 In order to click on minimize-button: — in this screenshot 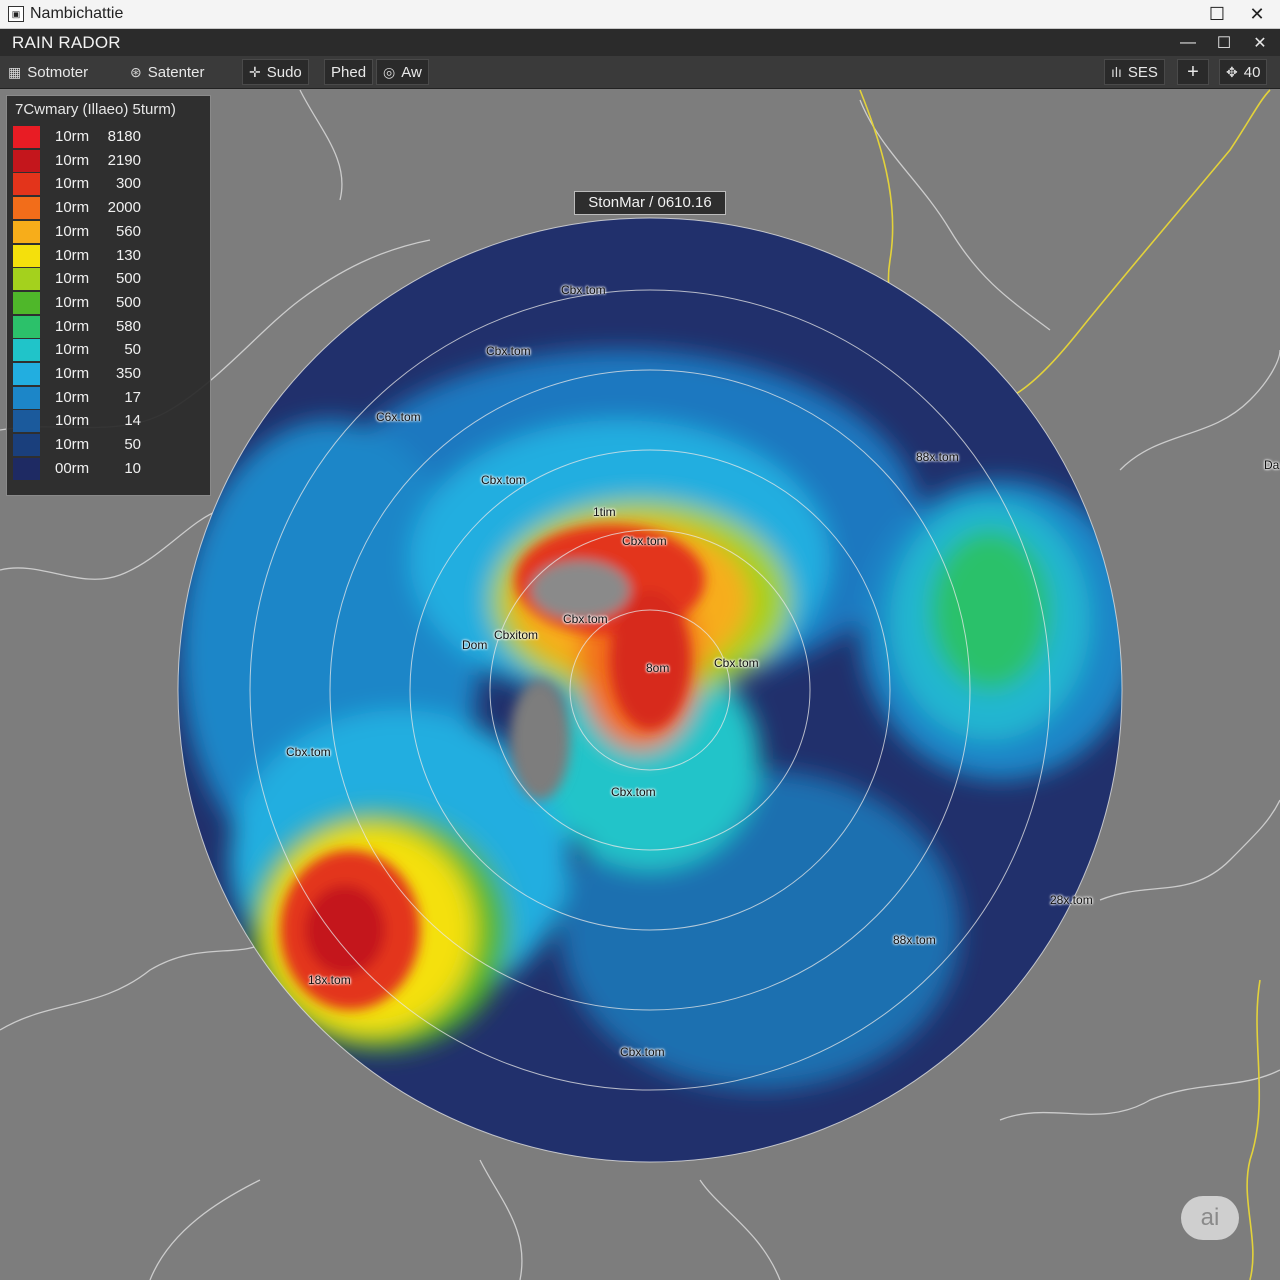, I will do `click(1188, 42)`.